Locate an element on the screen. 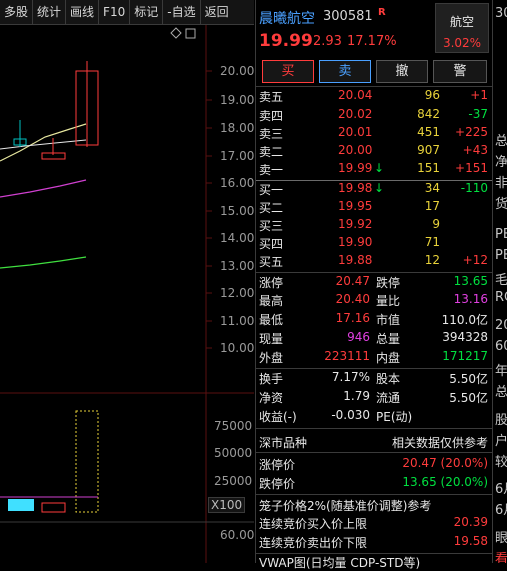 This screenshot has width=507, height=571. price-tick: 14.00 is located at coordinates (237, 238).